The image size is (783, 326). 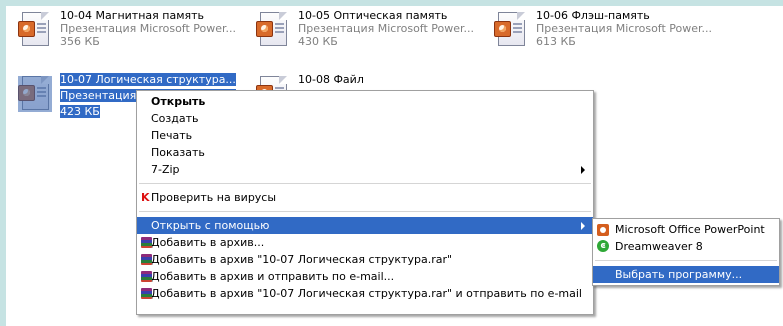 I want to click on file-size: 430 КБ, so click(x=318, y=41).